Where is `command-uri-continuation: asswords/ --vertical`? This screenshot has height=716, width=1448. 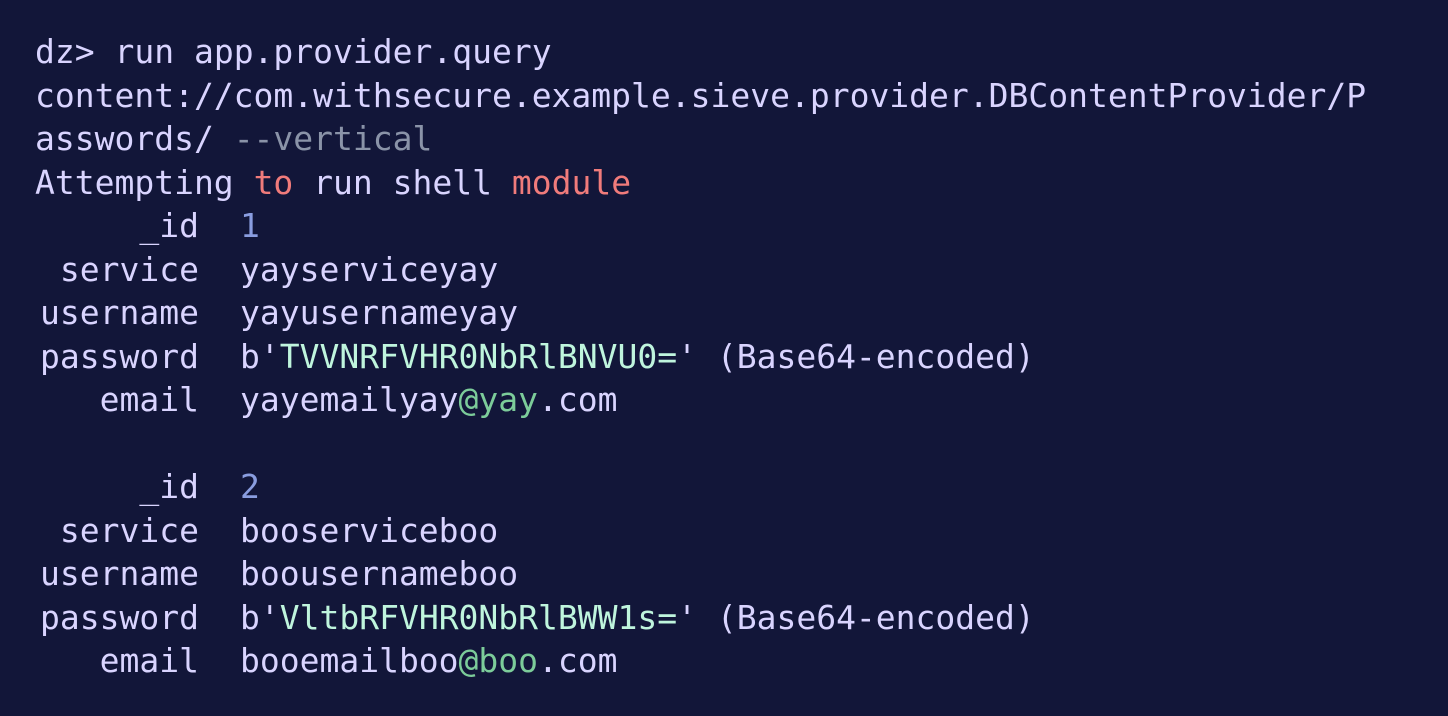
command-uri-continuation: asswords/ --vertical is located at coordinates (233, 139).